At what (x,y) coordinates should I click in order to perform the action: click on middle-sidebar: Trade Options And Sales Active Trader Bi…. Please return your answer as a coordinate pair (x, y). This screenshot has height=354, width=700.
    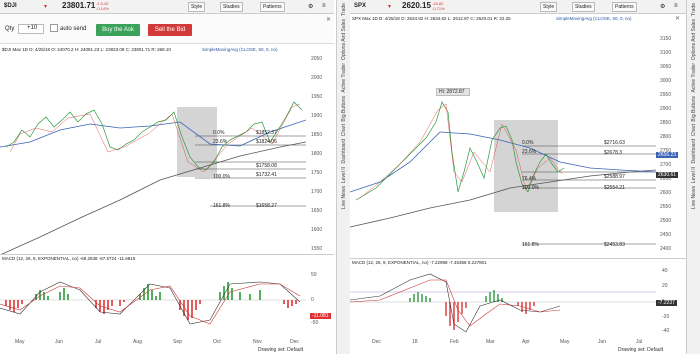
    Looking at the image, I should click on (343, 177).